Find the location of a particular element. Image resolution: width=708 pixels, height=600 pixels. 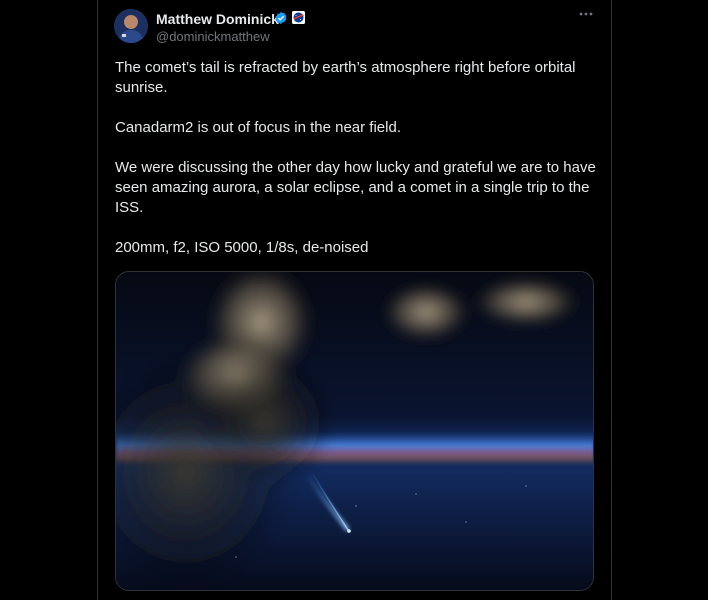

timeline-border-left is located at coordinates (97, 300).